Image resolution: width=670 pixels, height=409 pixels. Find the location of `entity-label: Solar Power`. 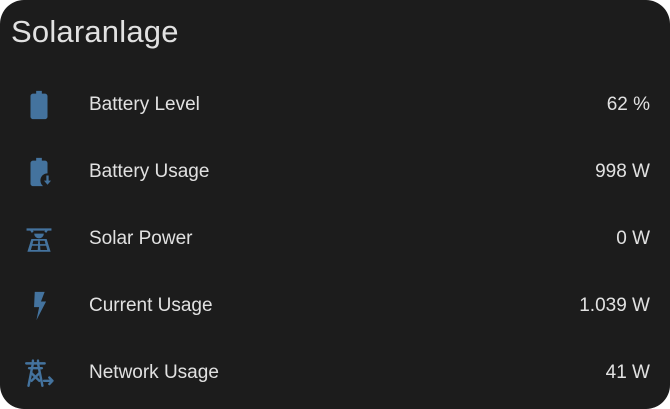

entity-label: Solar Power is located at coordinates (141, 238).